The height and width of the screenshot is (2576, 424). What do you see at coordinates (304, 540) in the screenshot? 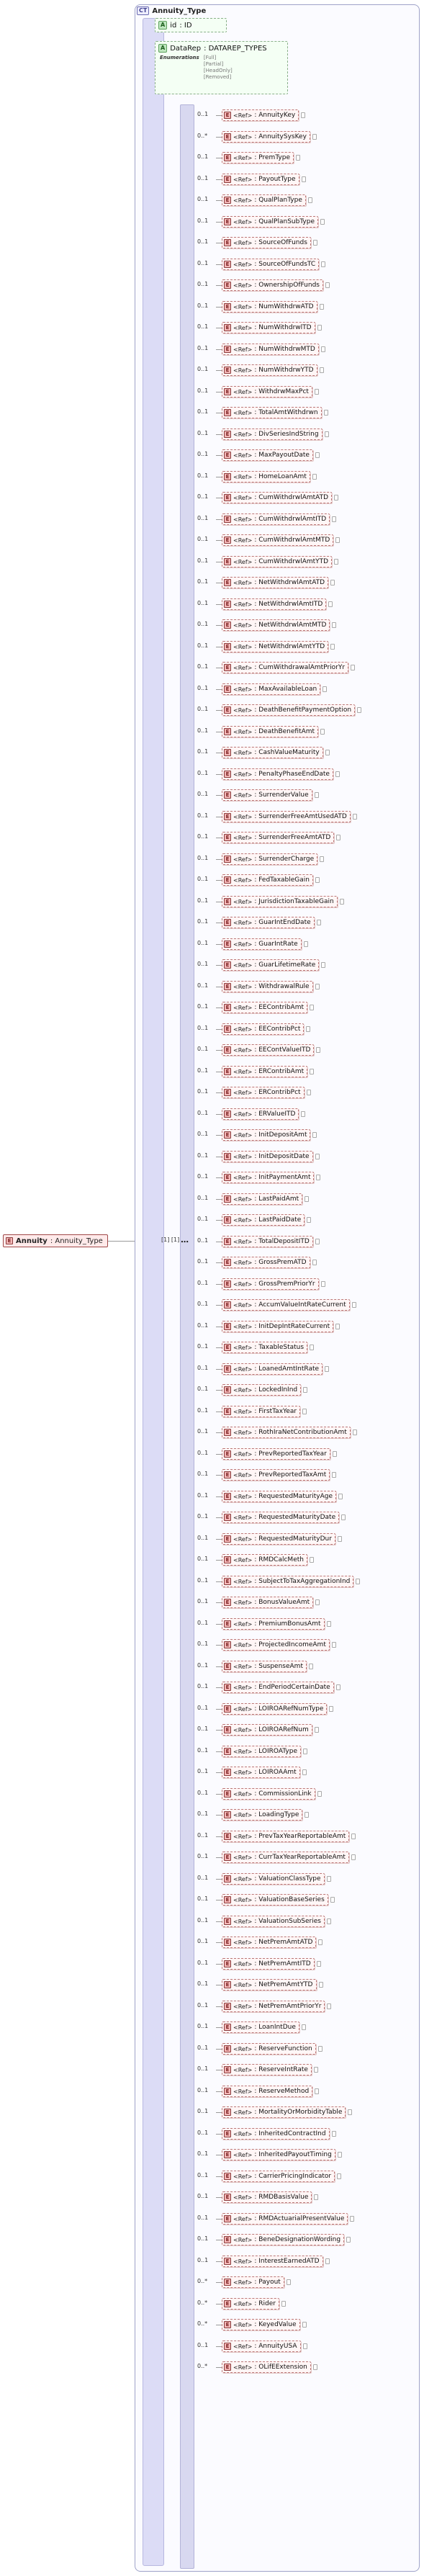
I see `child-element-row: 0..1 E <Ref>: CumWithdrwlAmtMTD` at bounding box center [304, 540].